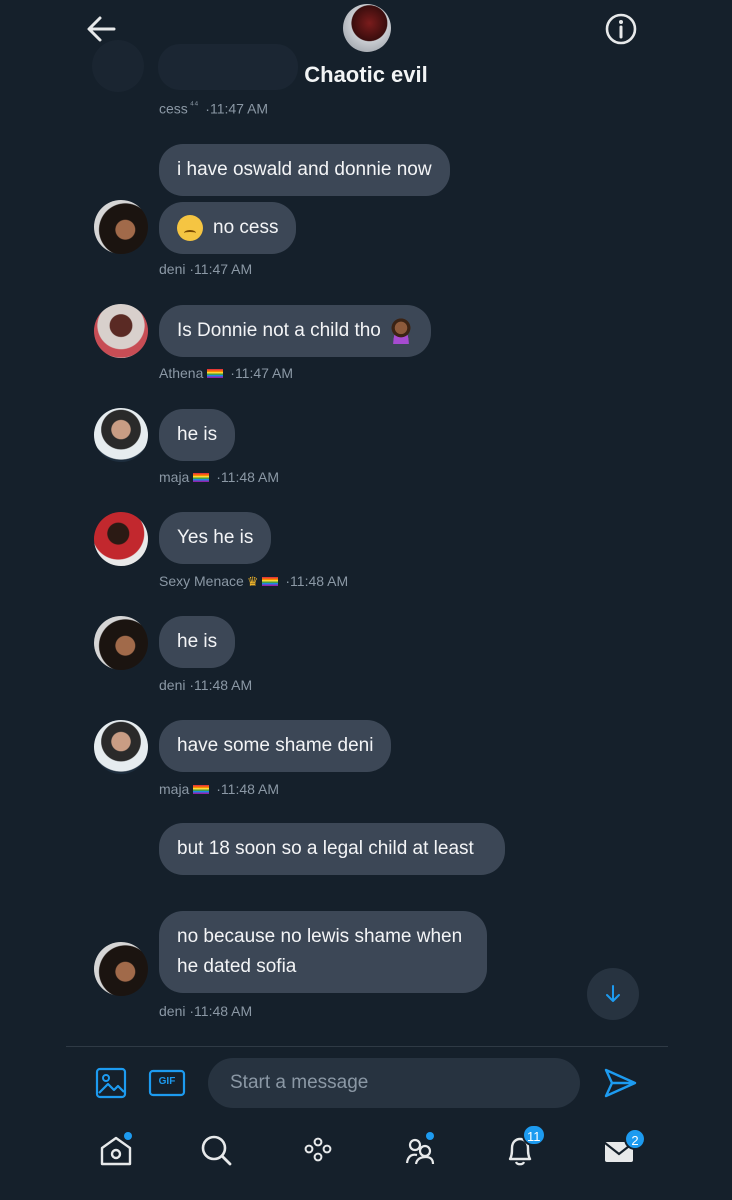 Image resolution: width=732 pixels, height=1200 pixels. I want to click on gif-label: GIF, so click(167, 1081).